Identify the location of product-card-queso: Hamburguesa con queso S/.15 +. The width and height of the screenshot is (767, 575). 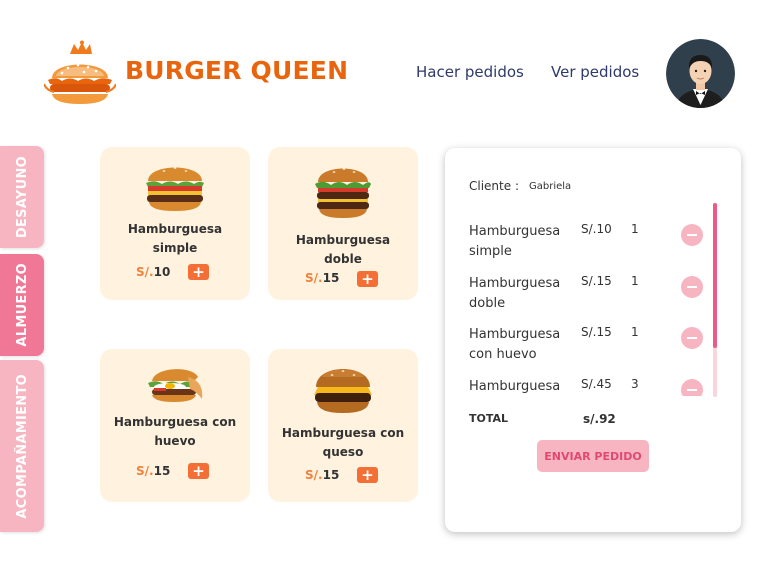
(343, 425).